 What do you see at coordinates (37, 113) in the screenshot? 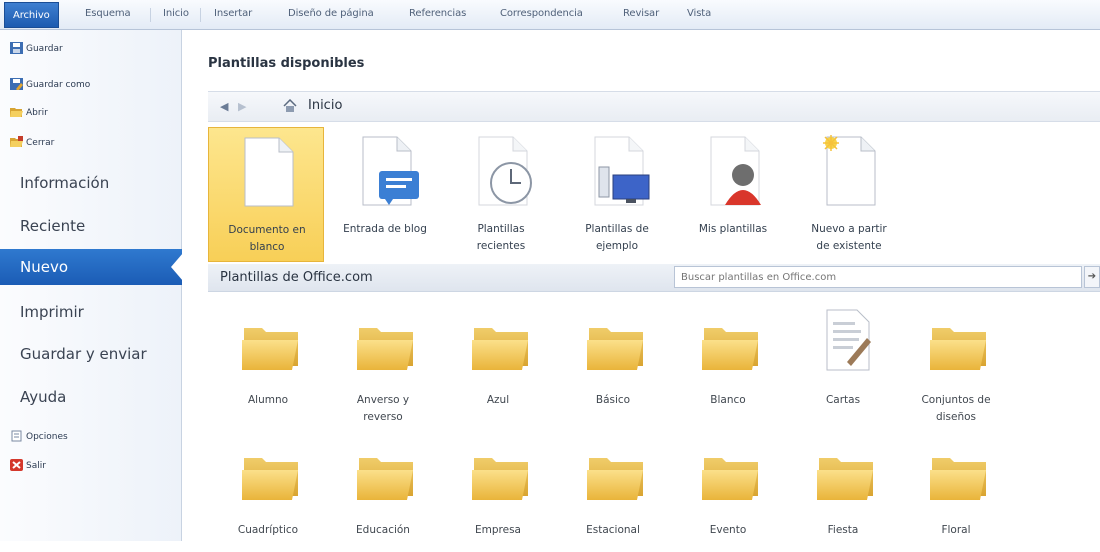
I see `open-label: Abrir` at bounding box center [37, 113].